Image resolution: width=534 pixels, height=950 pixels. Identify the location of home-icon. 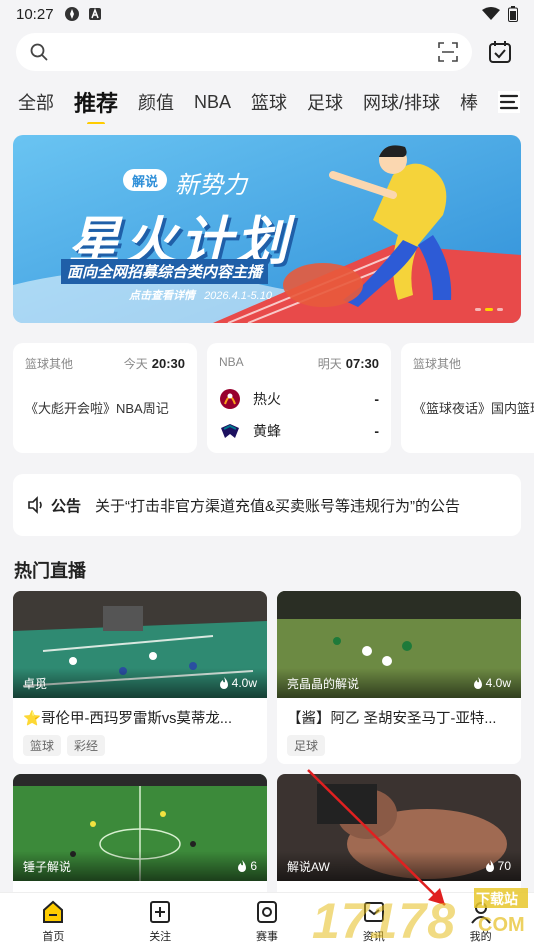
(53, 911).